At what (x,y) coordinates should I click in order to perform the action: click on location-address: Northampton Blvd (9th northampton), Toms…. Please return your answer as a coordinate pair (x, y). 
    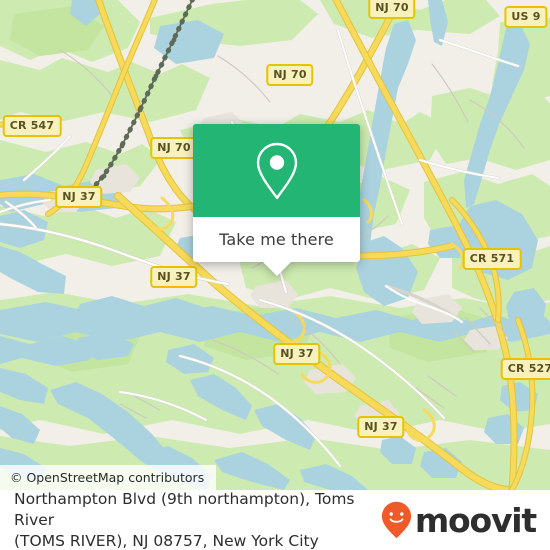
    Looking at the image, I should click on (197, 519).